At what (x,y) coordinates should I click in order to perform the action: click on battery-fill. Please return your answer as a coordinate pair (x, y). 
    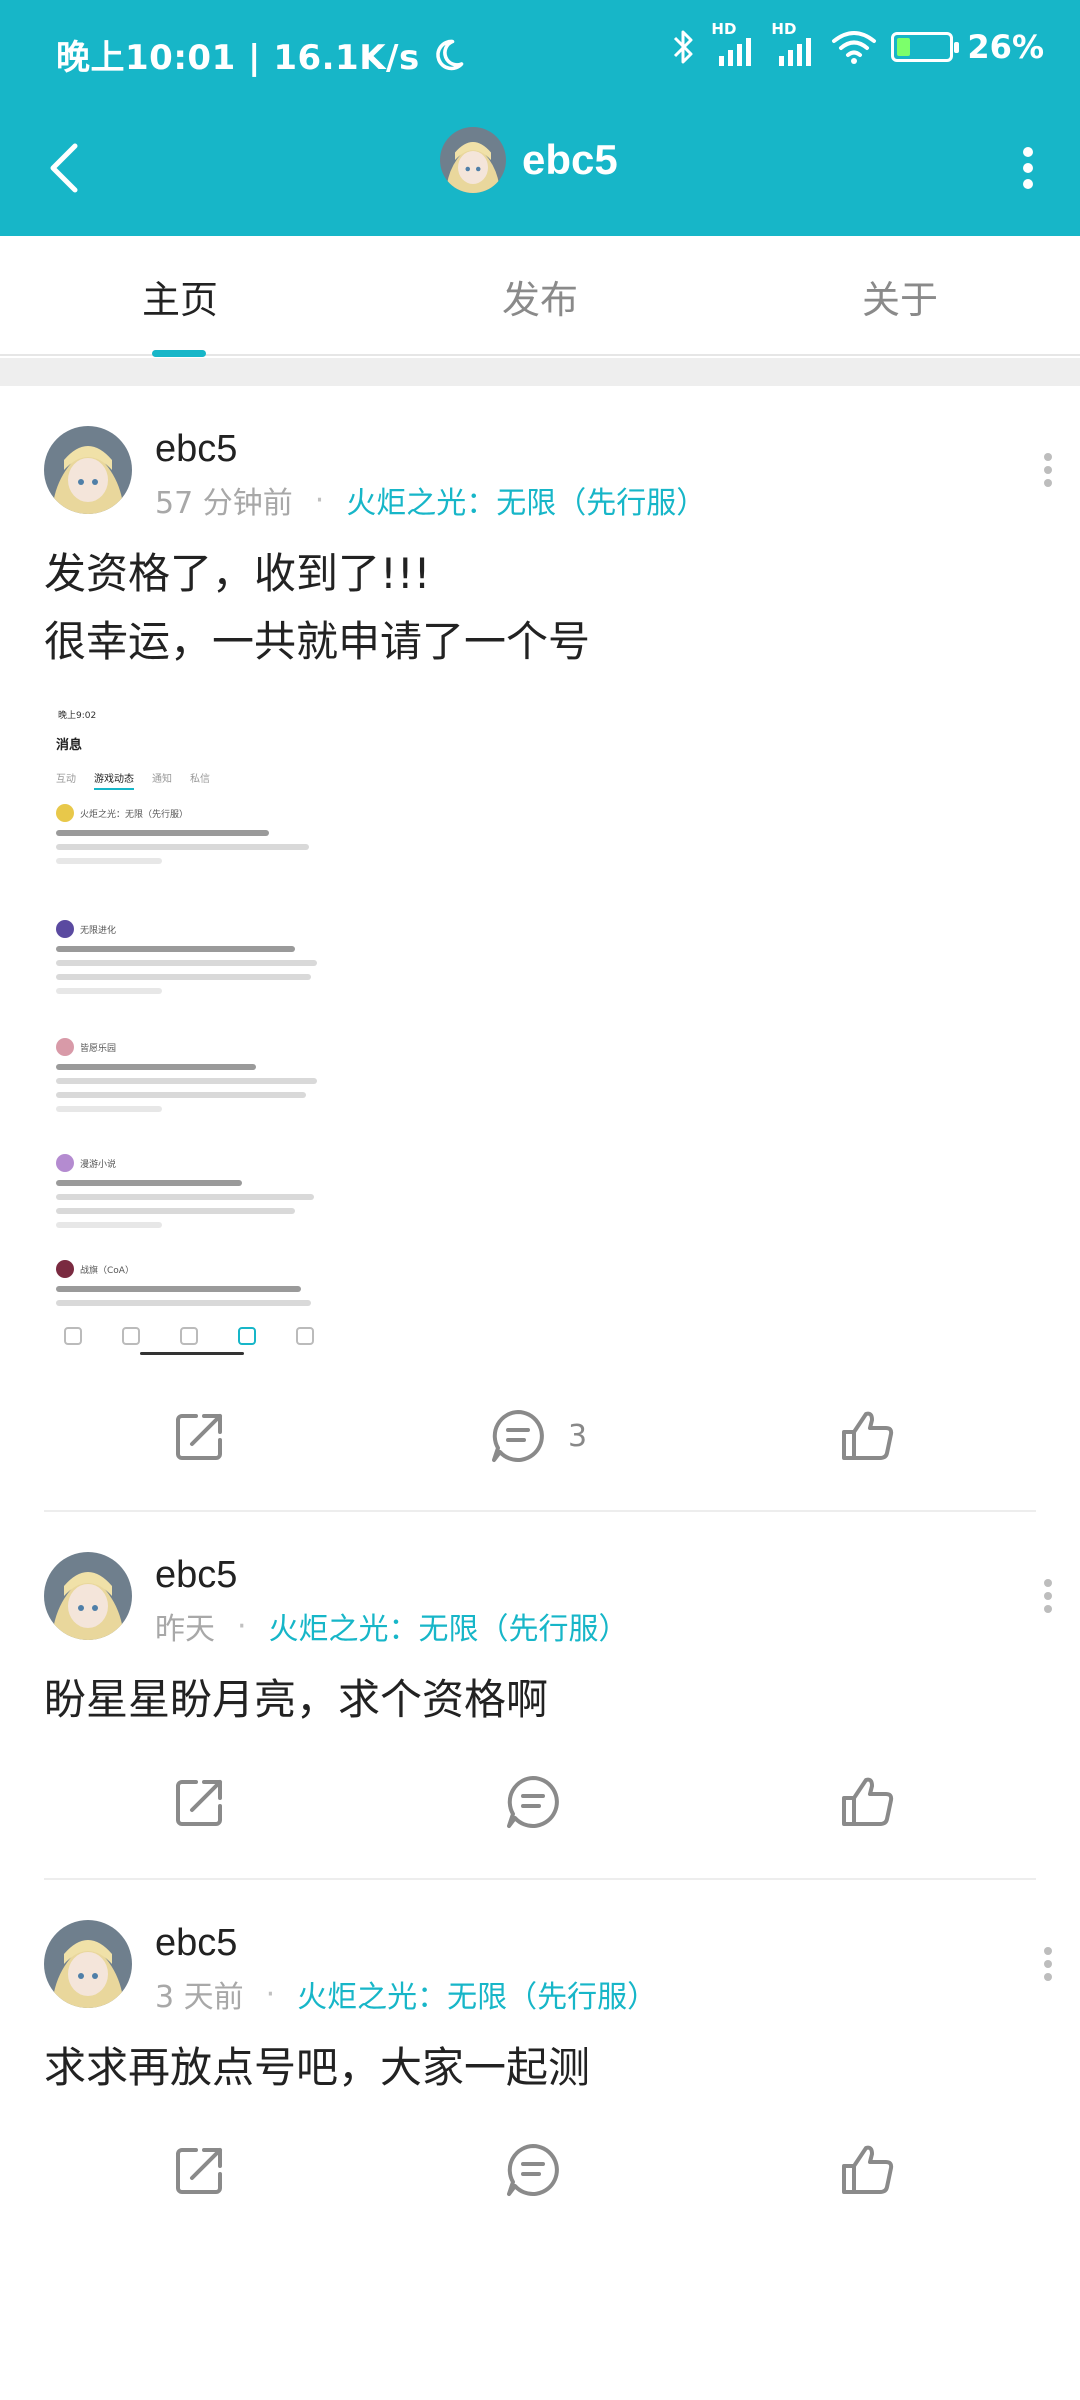
    Looking at the image, I should click on (904, 47).